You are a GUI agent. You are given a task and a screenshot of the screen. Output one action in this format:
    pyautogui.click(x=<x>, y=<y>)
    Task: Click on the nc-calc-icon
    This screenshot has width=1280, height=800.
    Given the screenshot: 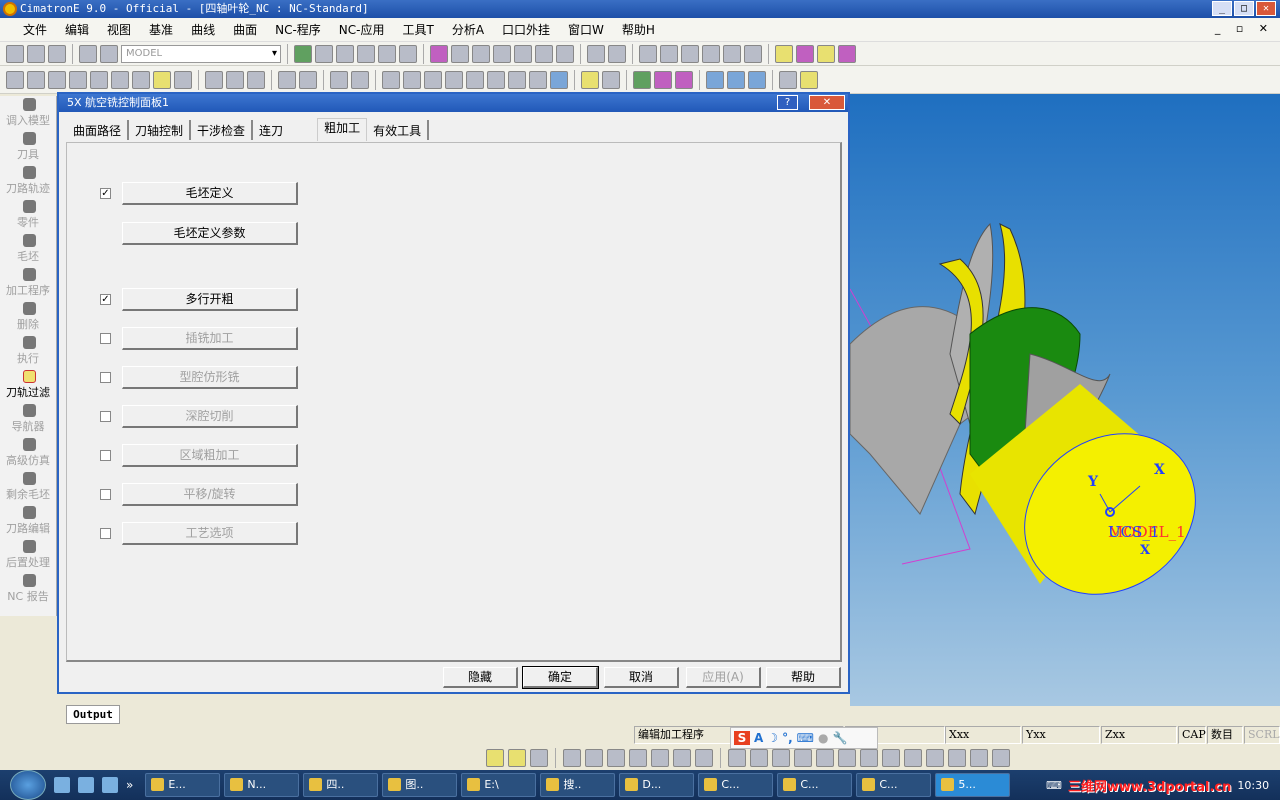 What is the action you would take?
    pyautogui.click(x=36, y=79)
    